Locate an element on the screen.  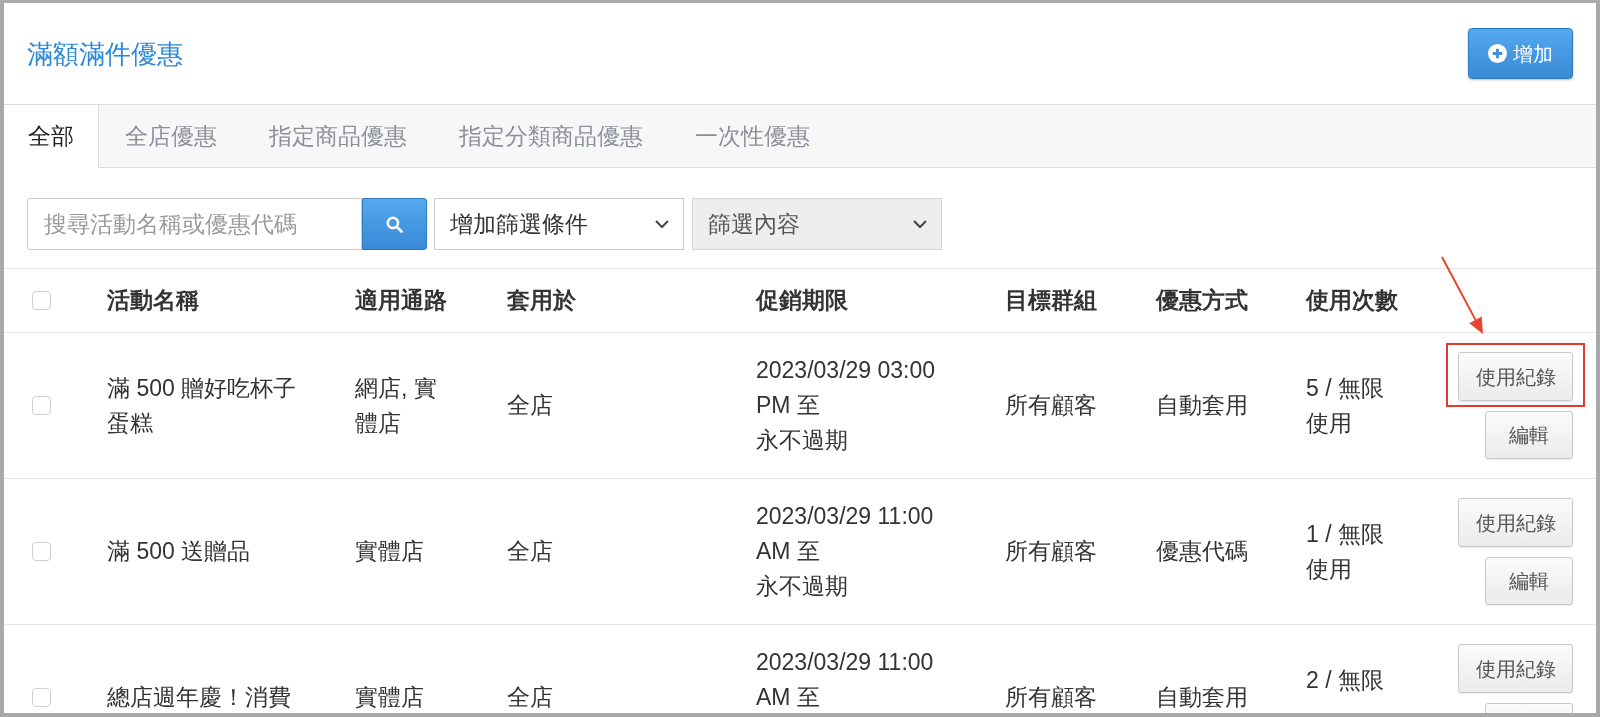
discount-method: 優惠代碼 is located at coordinates (1202, 551).